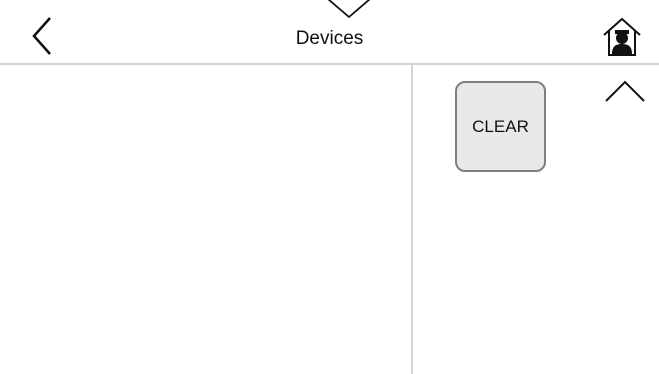 The width and height of the screenshot is (659, 374). I want to click on home-user-icon, so click(622, 36).